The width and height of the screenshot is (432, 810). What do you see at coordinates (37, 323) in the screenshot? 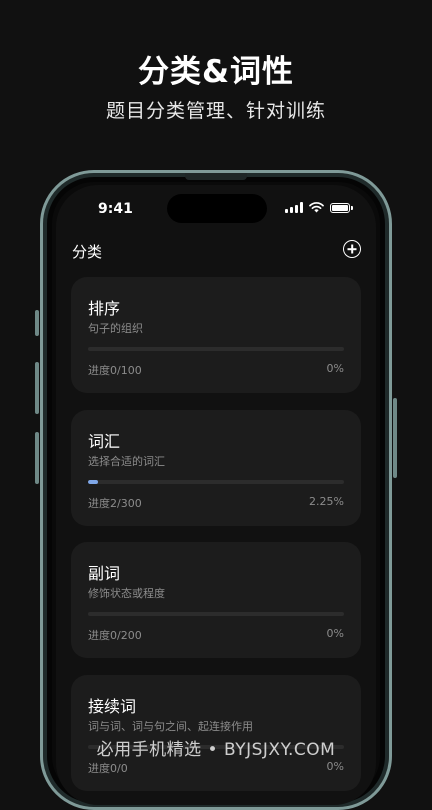
I see `phone-silent-switch` at bounding box center [37, 323].